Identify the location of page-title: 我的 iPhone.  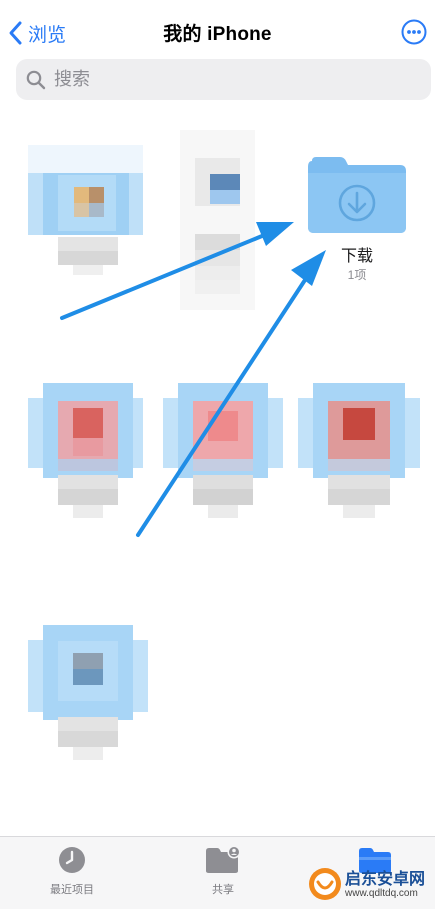
(217, 34).